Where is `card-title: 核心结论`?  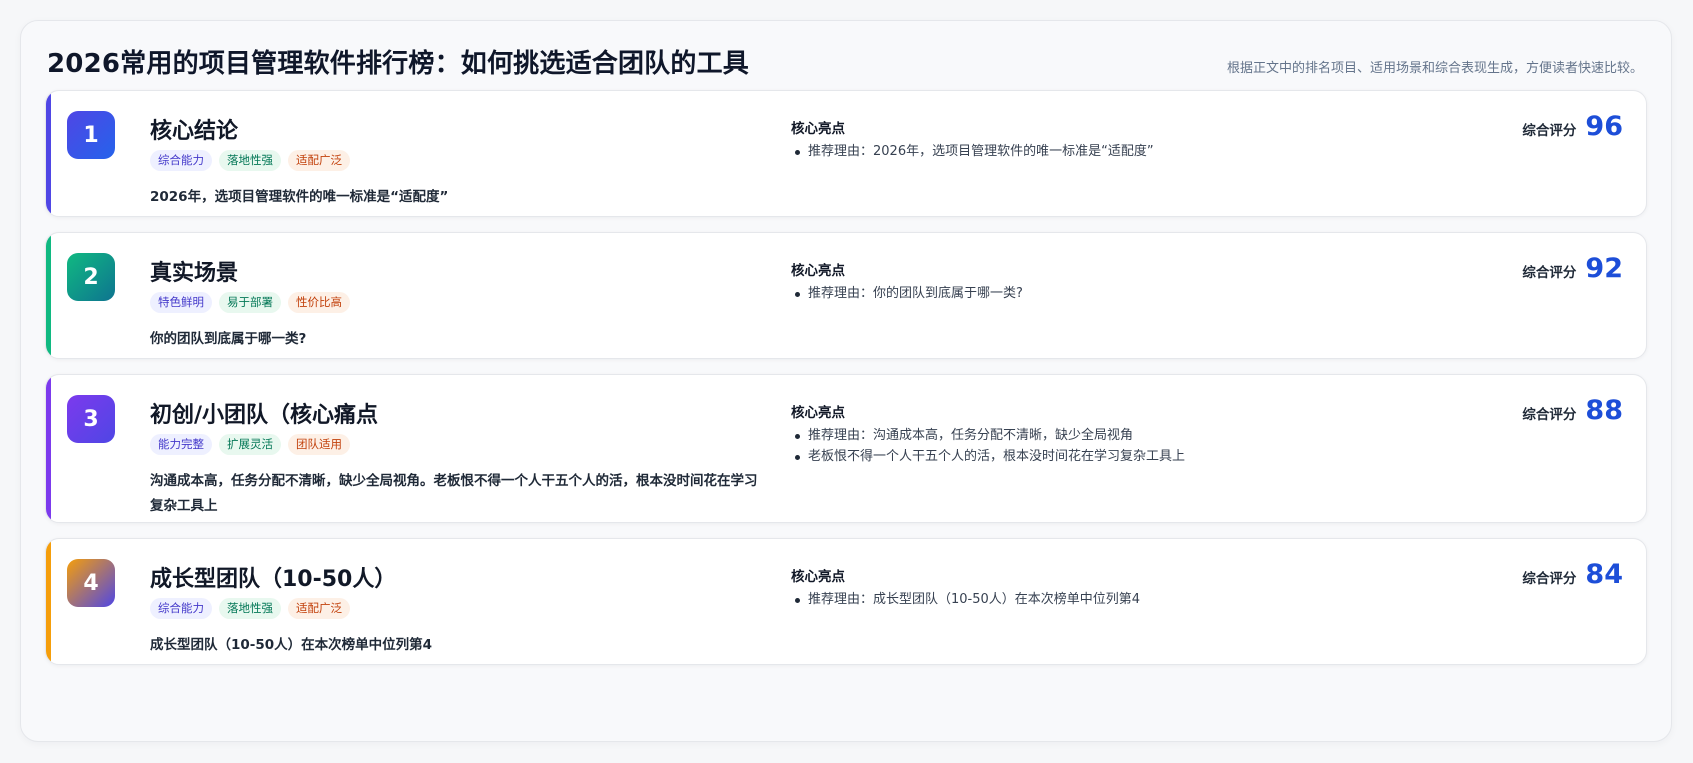
card-title: 核心结论 is located at coordinates (194, 131).